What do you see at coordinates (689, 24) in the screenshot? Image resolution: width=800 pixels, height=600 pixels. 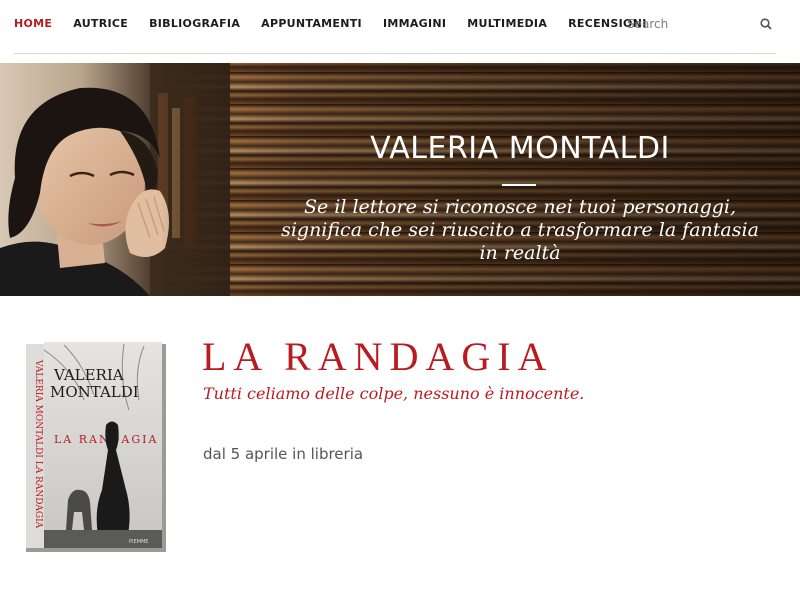 I see `search-input` at bounding box center [689, 24].